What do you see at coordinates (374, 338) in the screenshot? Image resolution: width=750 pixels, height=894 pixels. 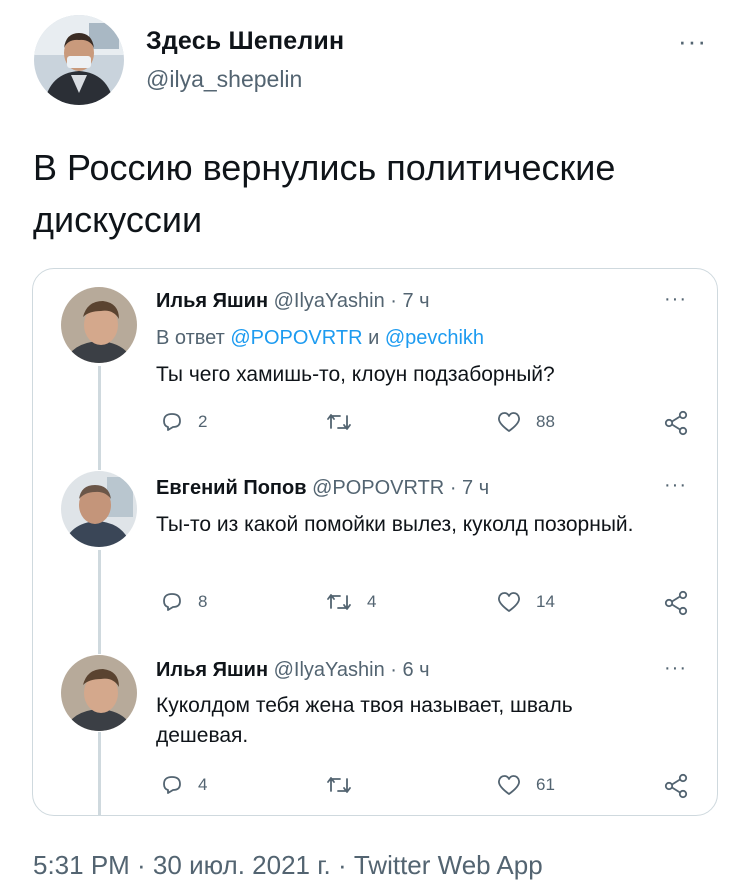 I see `reply-to-joiner: и` at bounding box center [374, 338].